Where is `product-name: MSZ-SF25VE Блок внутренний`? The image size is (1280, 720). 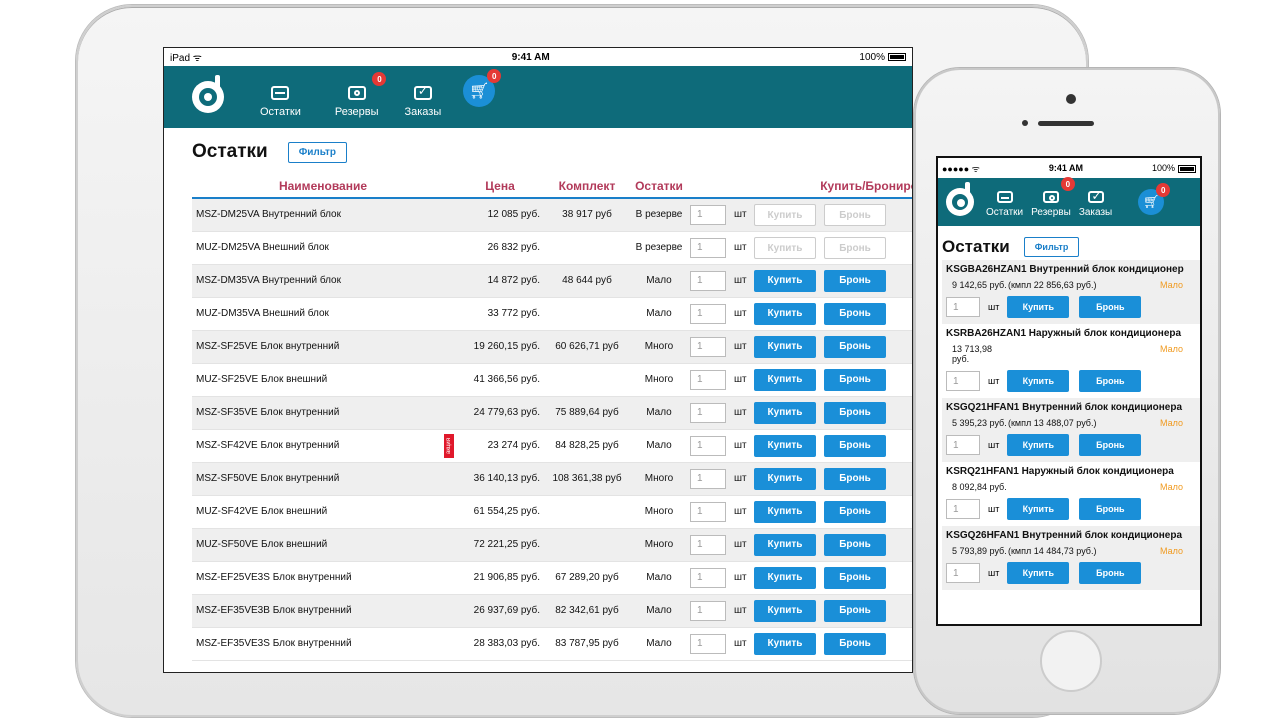
product-name: MSZ-SF25VE Блок внутренний is located at coordinates (323, 347).